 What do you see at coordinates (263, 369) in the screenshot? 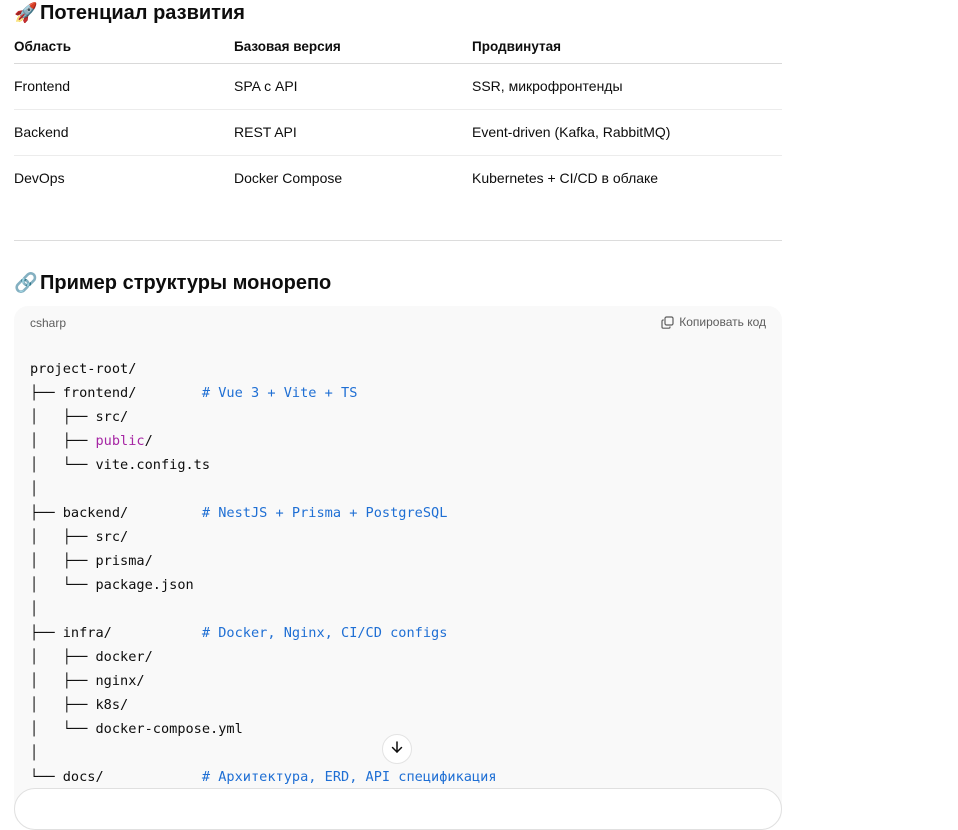
I see `code-line: project-root/` at bounding box center [263, 369].